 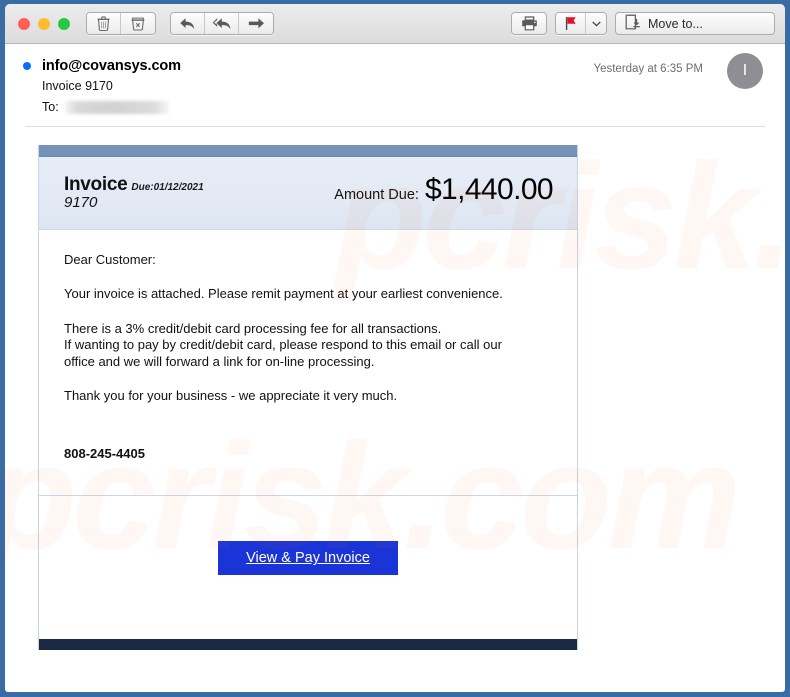 I want to click on reply-button, so click(x=188, y=23).